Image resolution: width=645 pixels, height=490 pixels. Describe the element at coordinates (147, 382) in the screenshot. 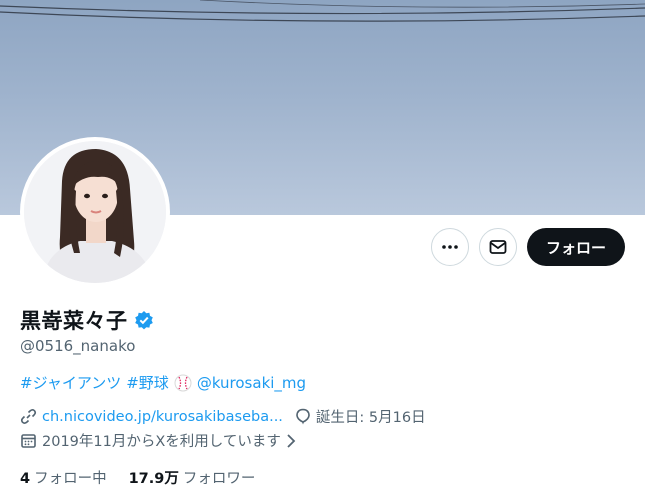

I see `hashtag-baseball: #野球` at that location.